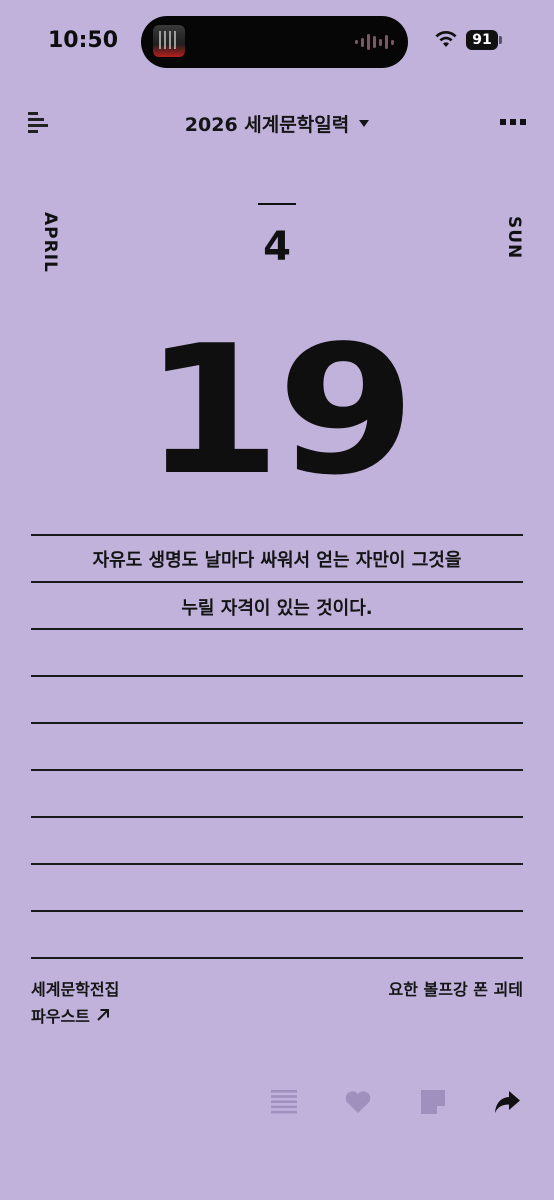 Image resolution: width=554 pixels, height=1200 pixels. I want to click on work-link: 파우스트, so click(70, 1015).